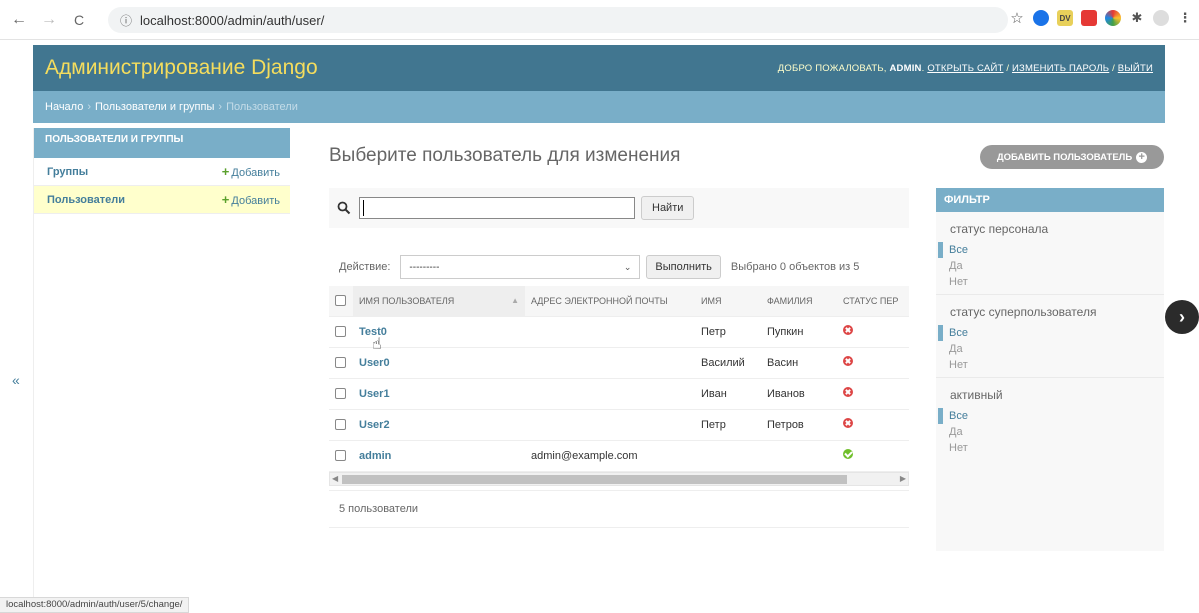 The height and width of the screenshot is (613, 1199). I want to click on filter-group-staff: статус персонала Все Да Нет, so click(1050, 253).